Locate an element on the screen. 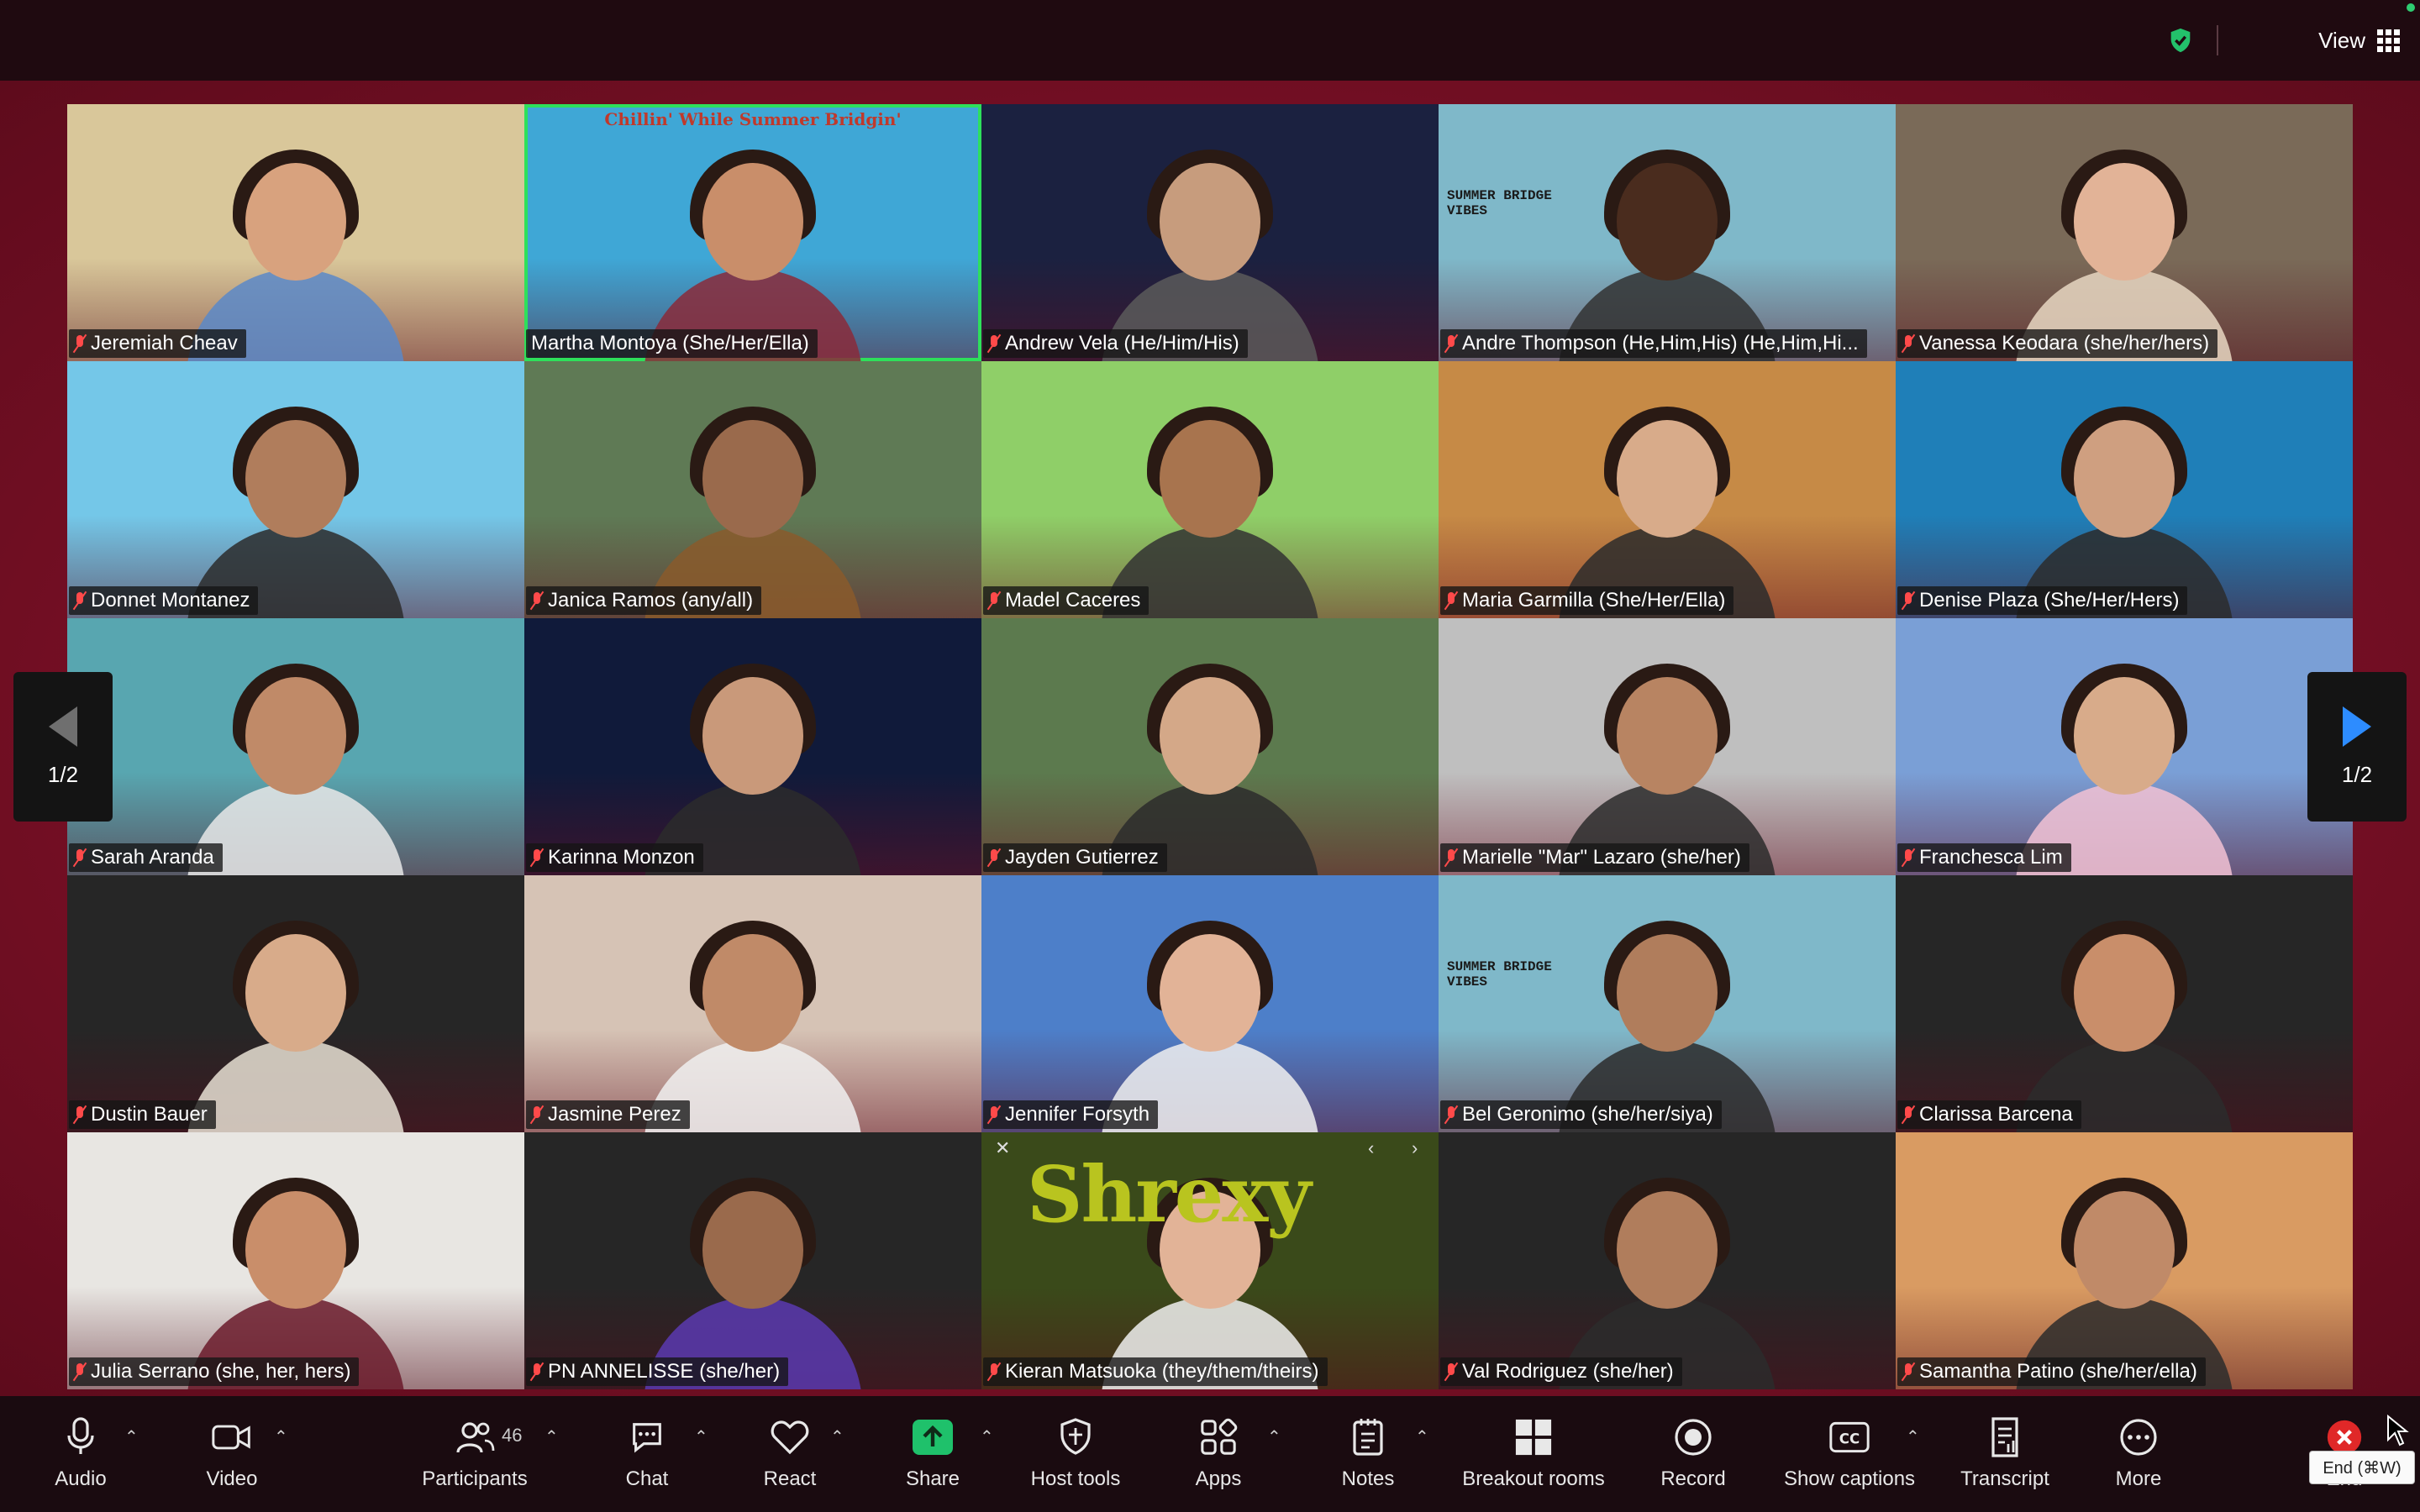 The height and width of the screenshot is (1512, 2420). video-tile: Samantha Patino (she/her/ella) is located at coordinates (2124, 1260).